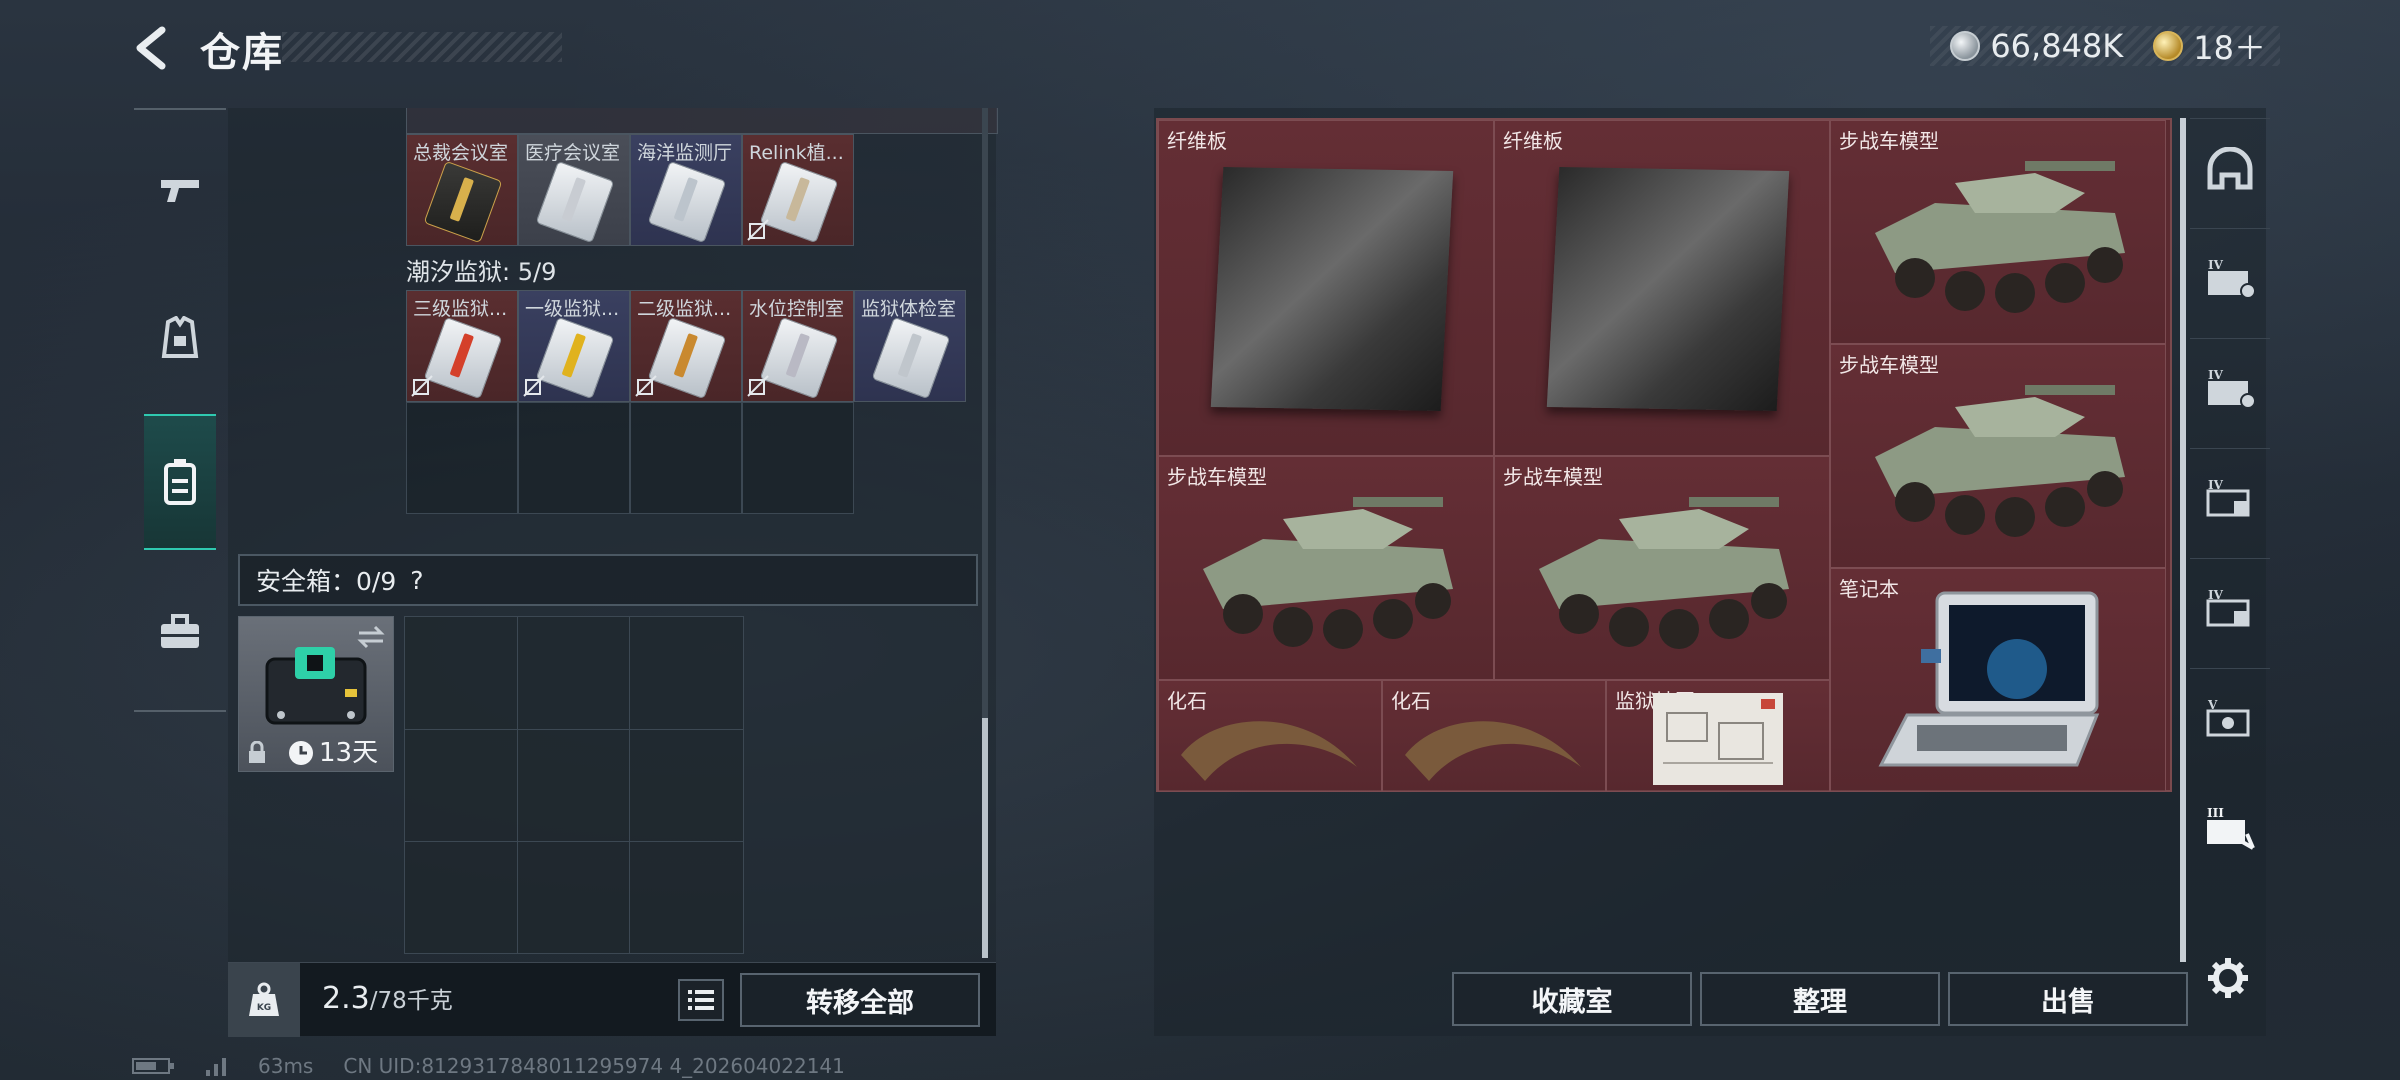 This screenshot has width=2400, height=1080. I want to click on sell-button: 出售, so click(2068, 999).